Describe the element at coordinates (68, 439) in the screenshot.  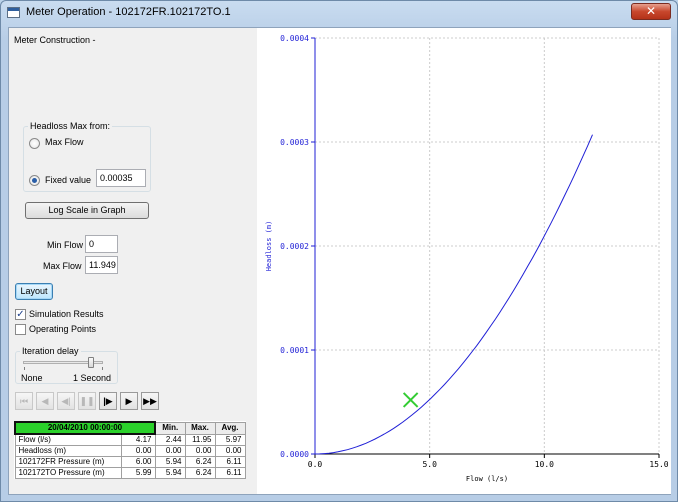
I see `row-label: Flow (l/s)` at that location.